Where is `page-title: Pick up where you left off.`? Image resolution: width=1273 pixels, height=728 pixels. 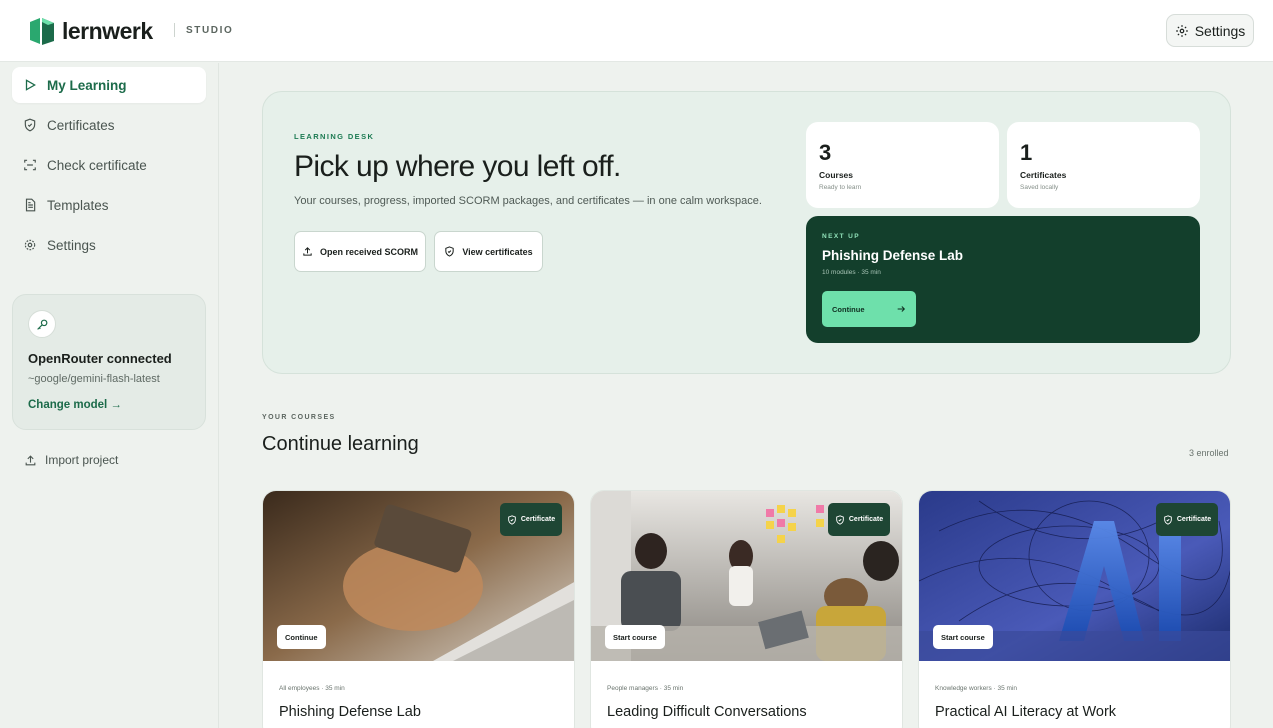
page-title: Pick up where you left off. is located at coordinates (457, 166).